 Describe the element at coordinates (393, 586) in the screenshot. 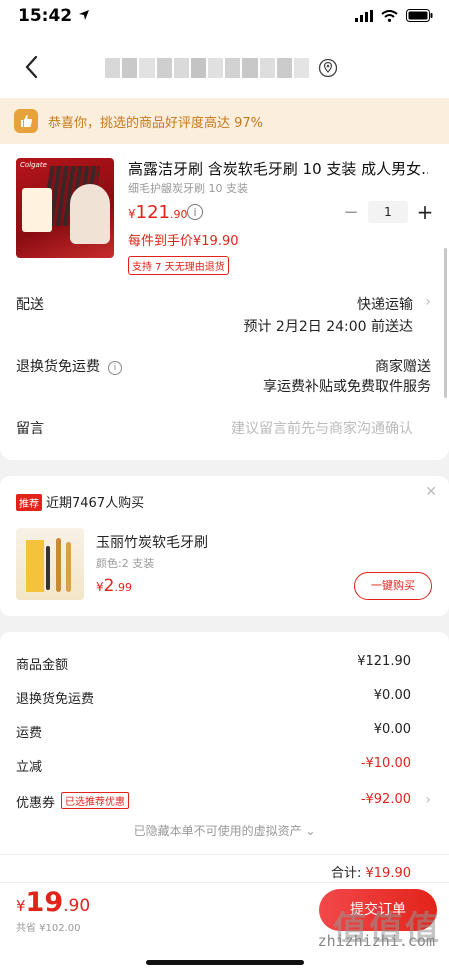

I see `one-click-buy-button: 一键购买` at that location.